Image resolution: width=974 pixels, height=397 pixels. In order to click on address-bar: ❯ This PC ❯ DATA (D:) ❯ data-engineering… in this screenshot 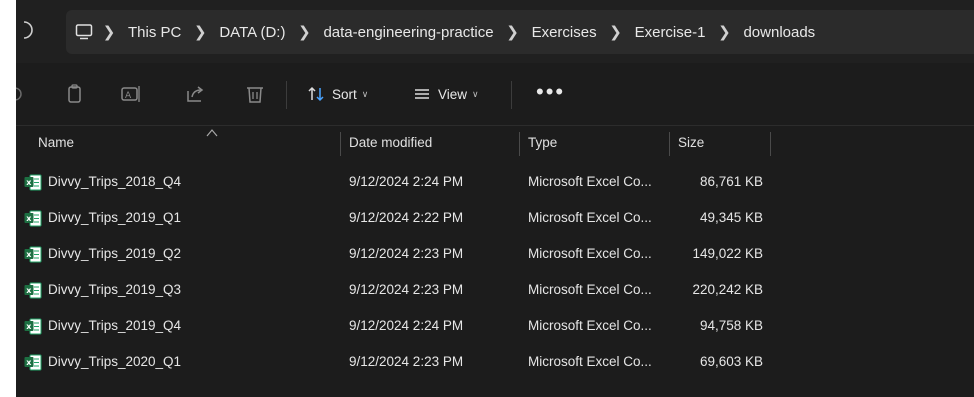, I will do `click(520, 32)`.